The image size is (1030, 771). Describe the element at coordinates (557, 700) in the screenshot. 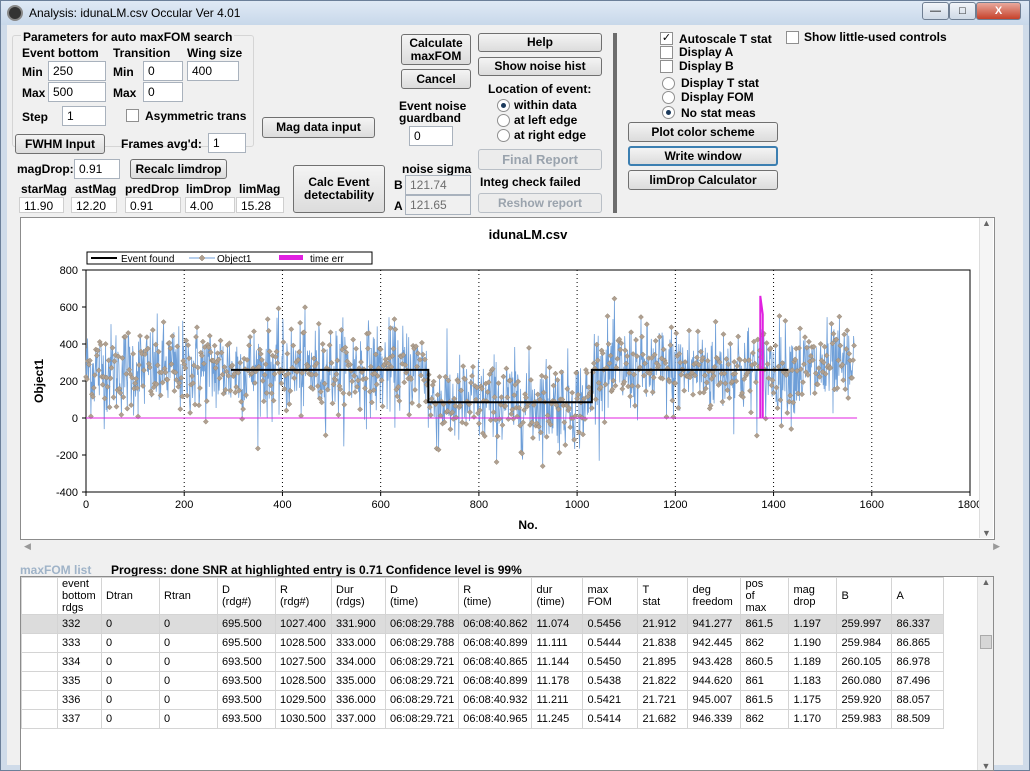

I see `table-cell: 11.211` at that location.